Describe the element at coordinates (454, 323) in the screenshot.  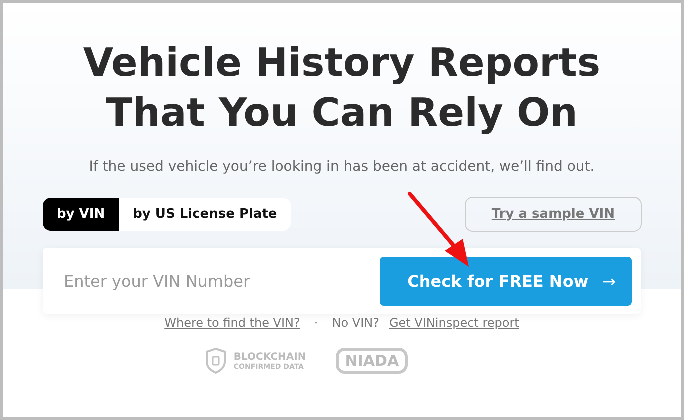
I see `report-link: Get VINinspect report` at that location.